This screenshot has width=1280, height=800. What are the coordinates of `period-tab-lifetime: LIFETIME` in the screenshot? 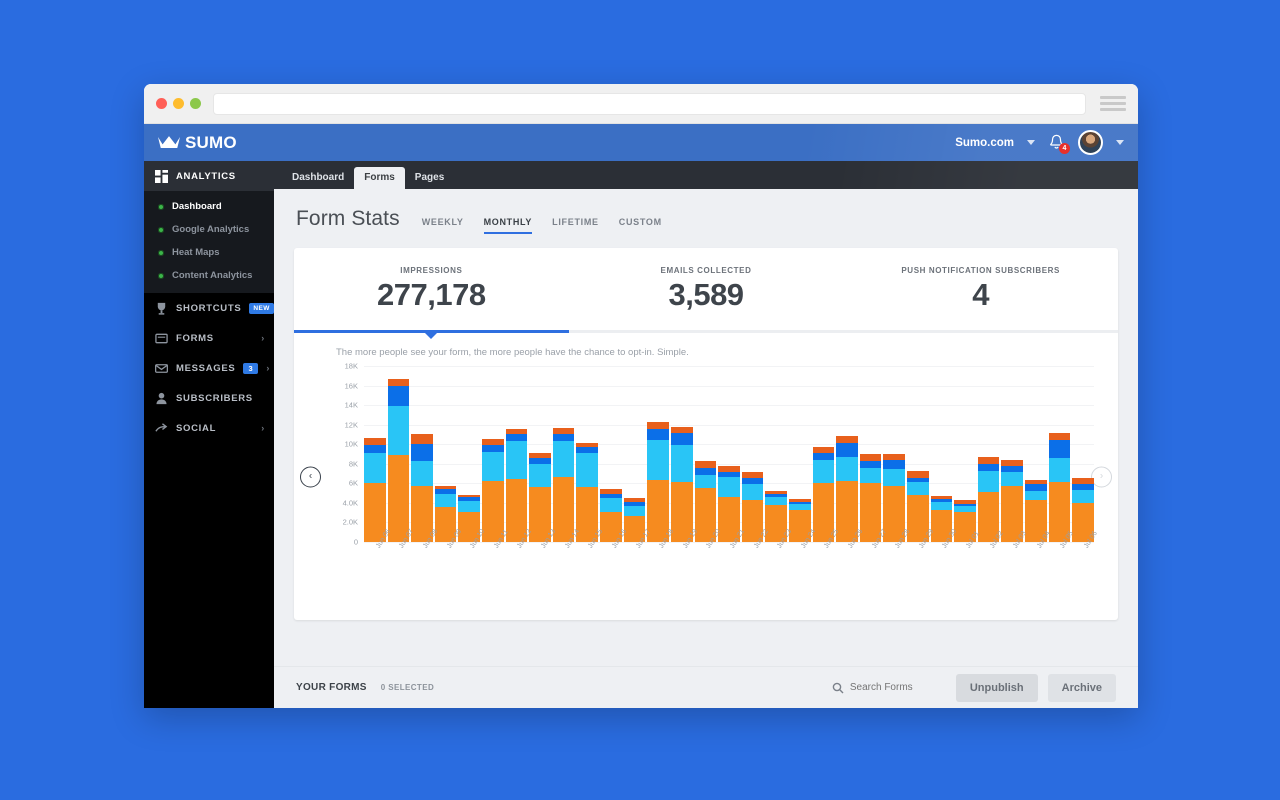 It's located at (575, 224).